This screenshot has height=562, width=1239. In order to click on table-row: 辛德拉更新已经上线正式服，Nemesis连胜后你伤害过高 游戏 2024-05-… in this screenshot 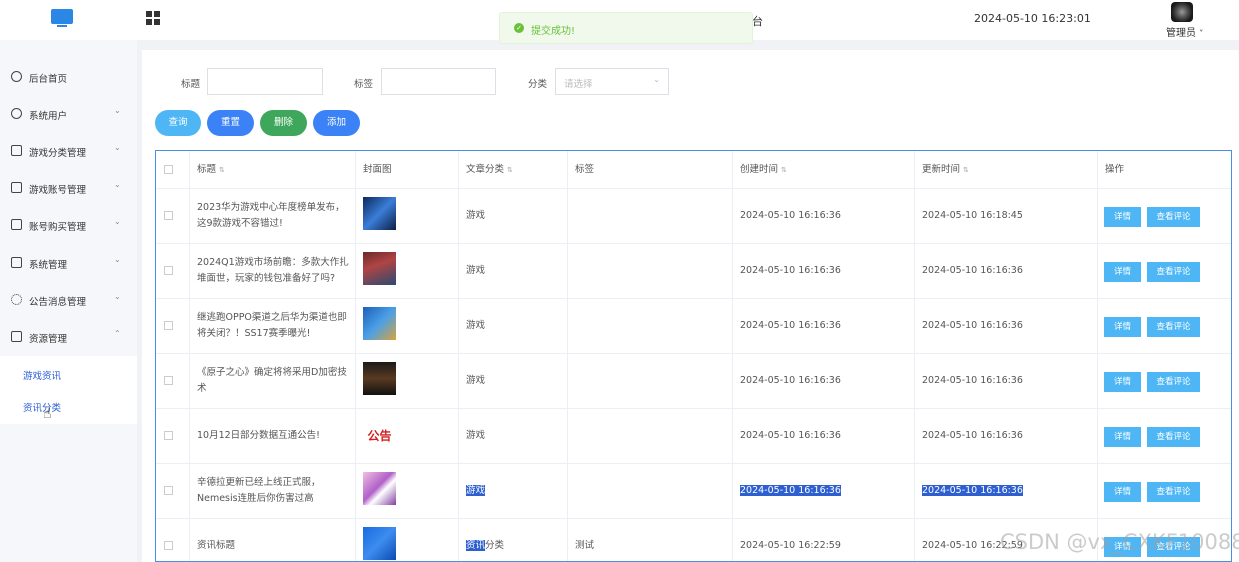, I will do `click(693, 491)`.